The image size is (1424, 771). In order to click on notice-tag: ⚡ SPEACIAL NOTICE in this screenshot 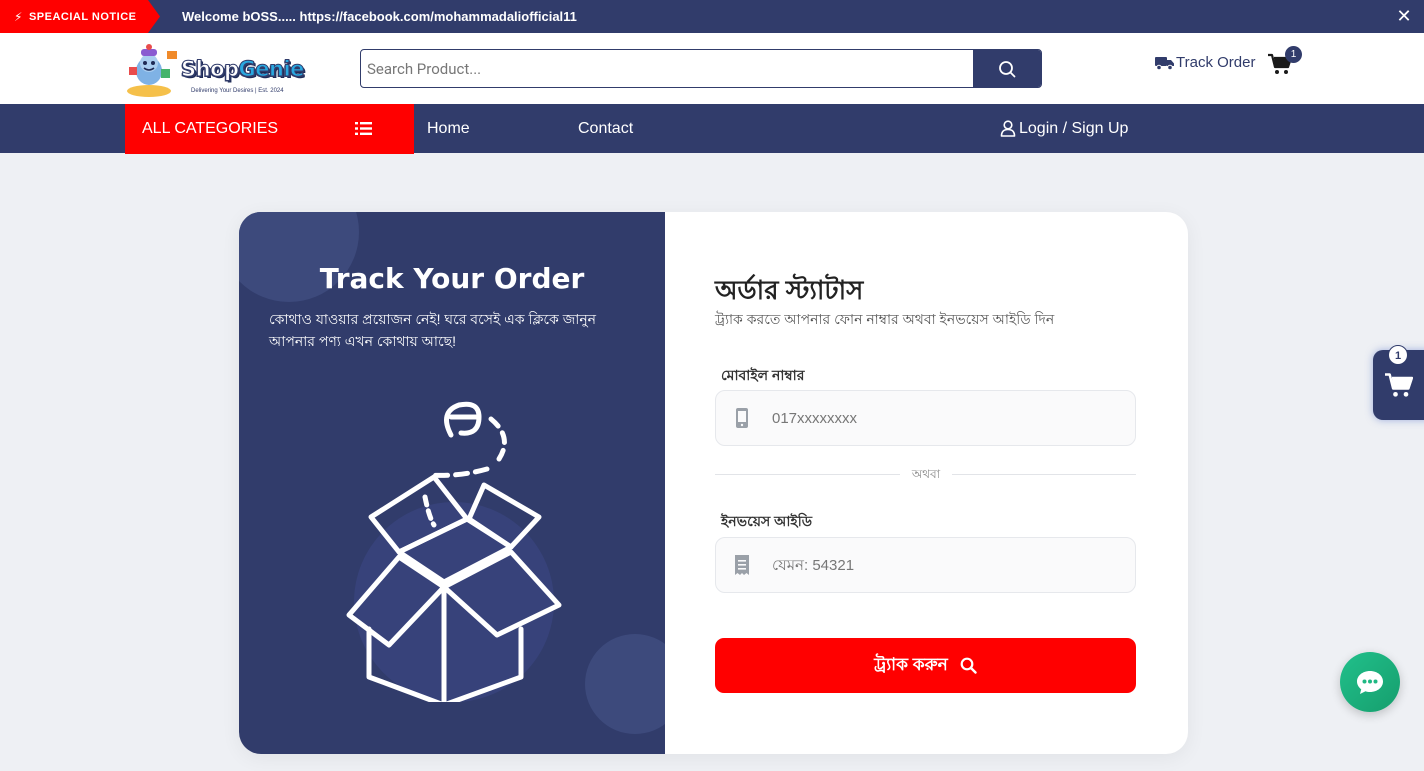, I will do `click(80, 16)`.